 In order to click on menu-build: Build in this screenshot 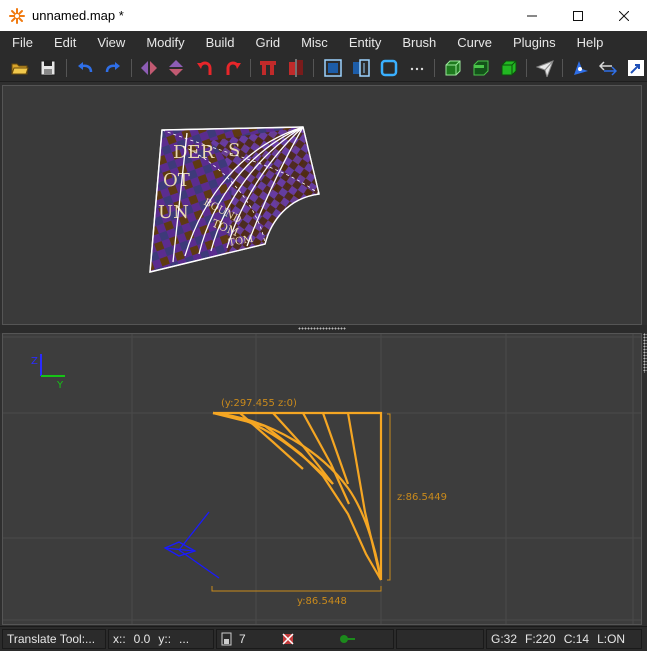, I will do `click(214, 42)`.